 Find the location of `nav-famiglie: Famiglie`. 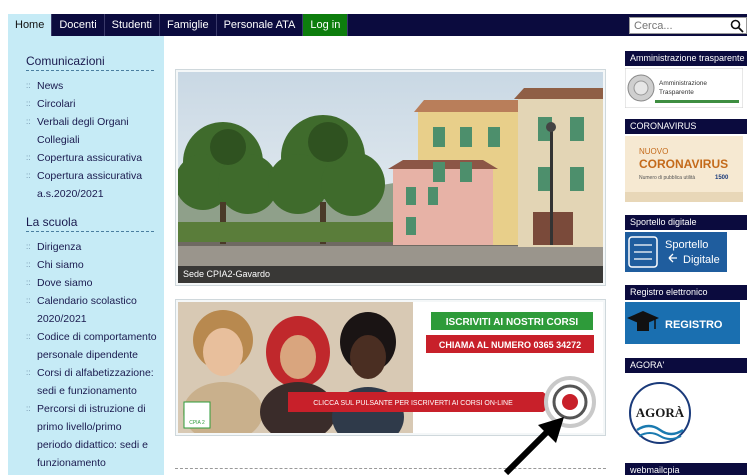

nav-famiglie: Famiglie is located at coordinates (188, 25).